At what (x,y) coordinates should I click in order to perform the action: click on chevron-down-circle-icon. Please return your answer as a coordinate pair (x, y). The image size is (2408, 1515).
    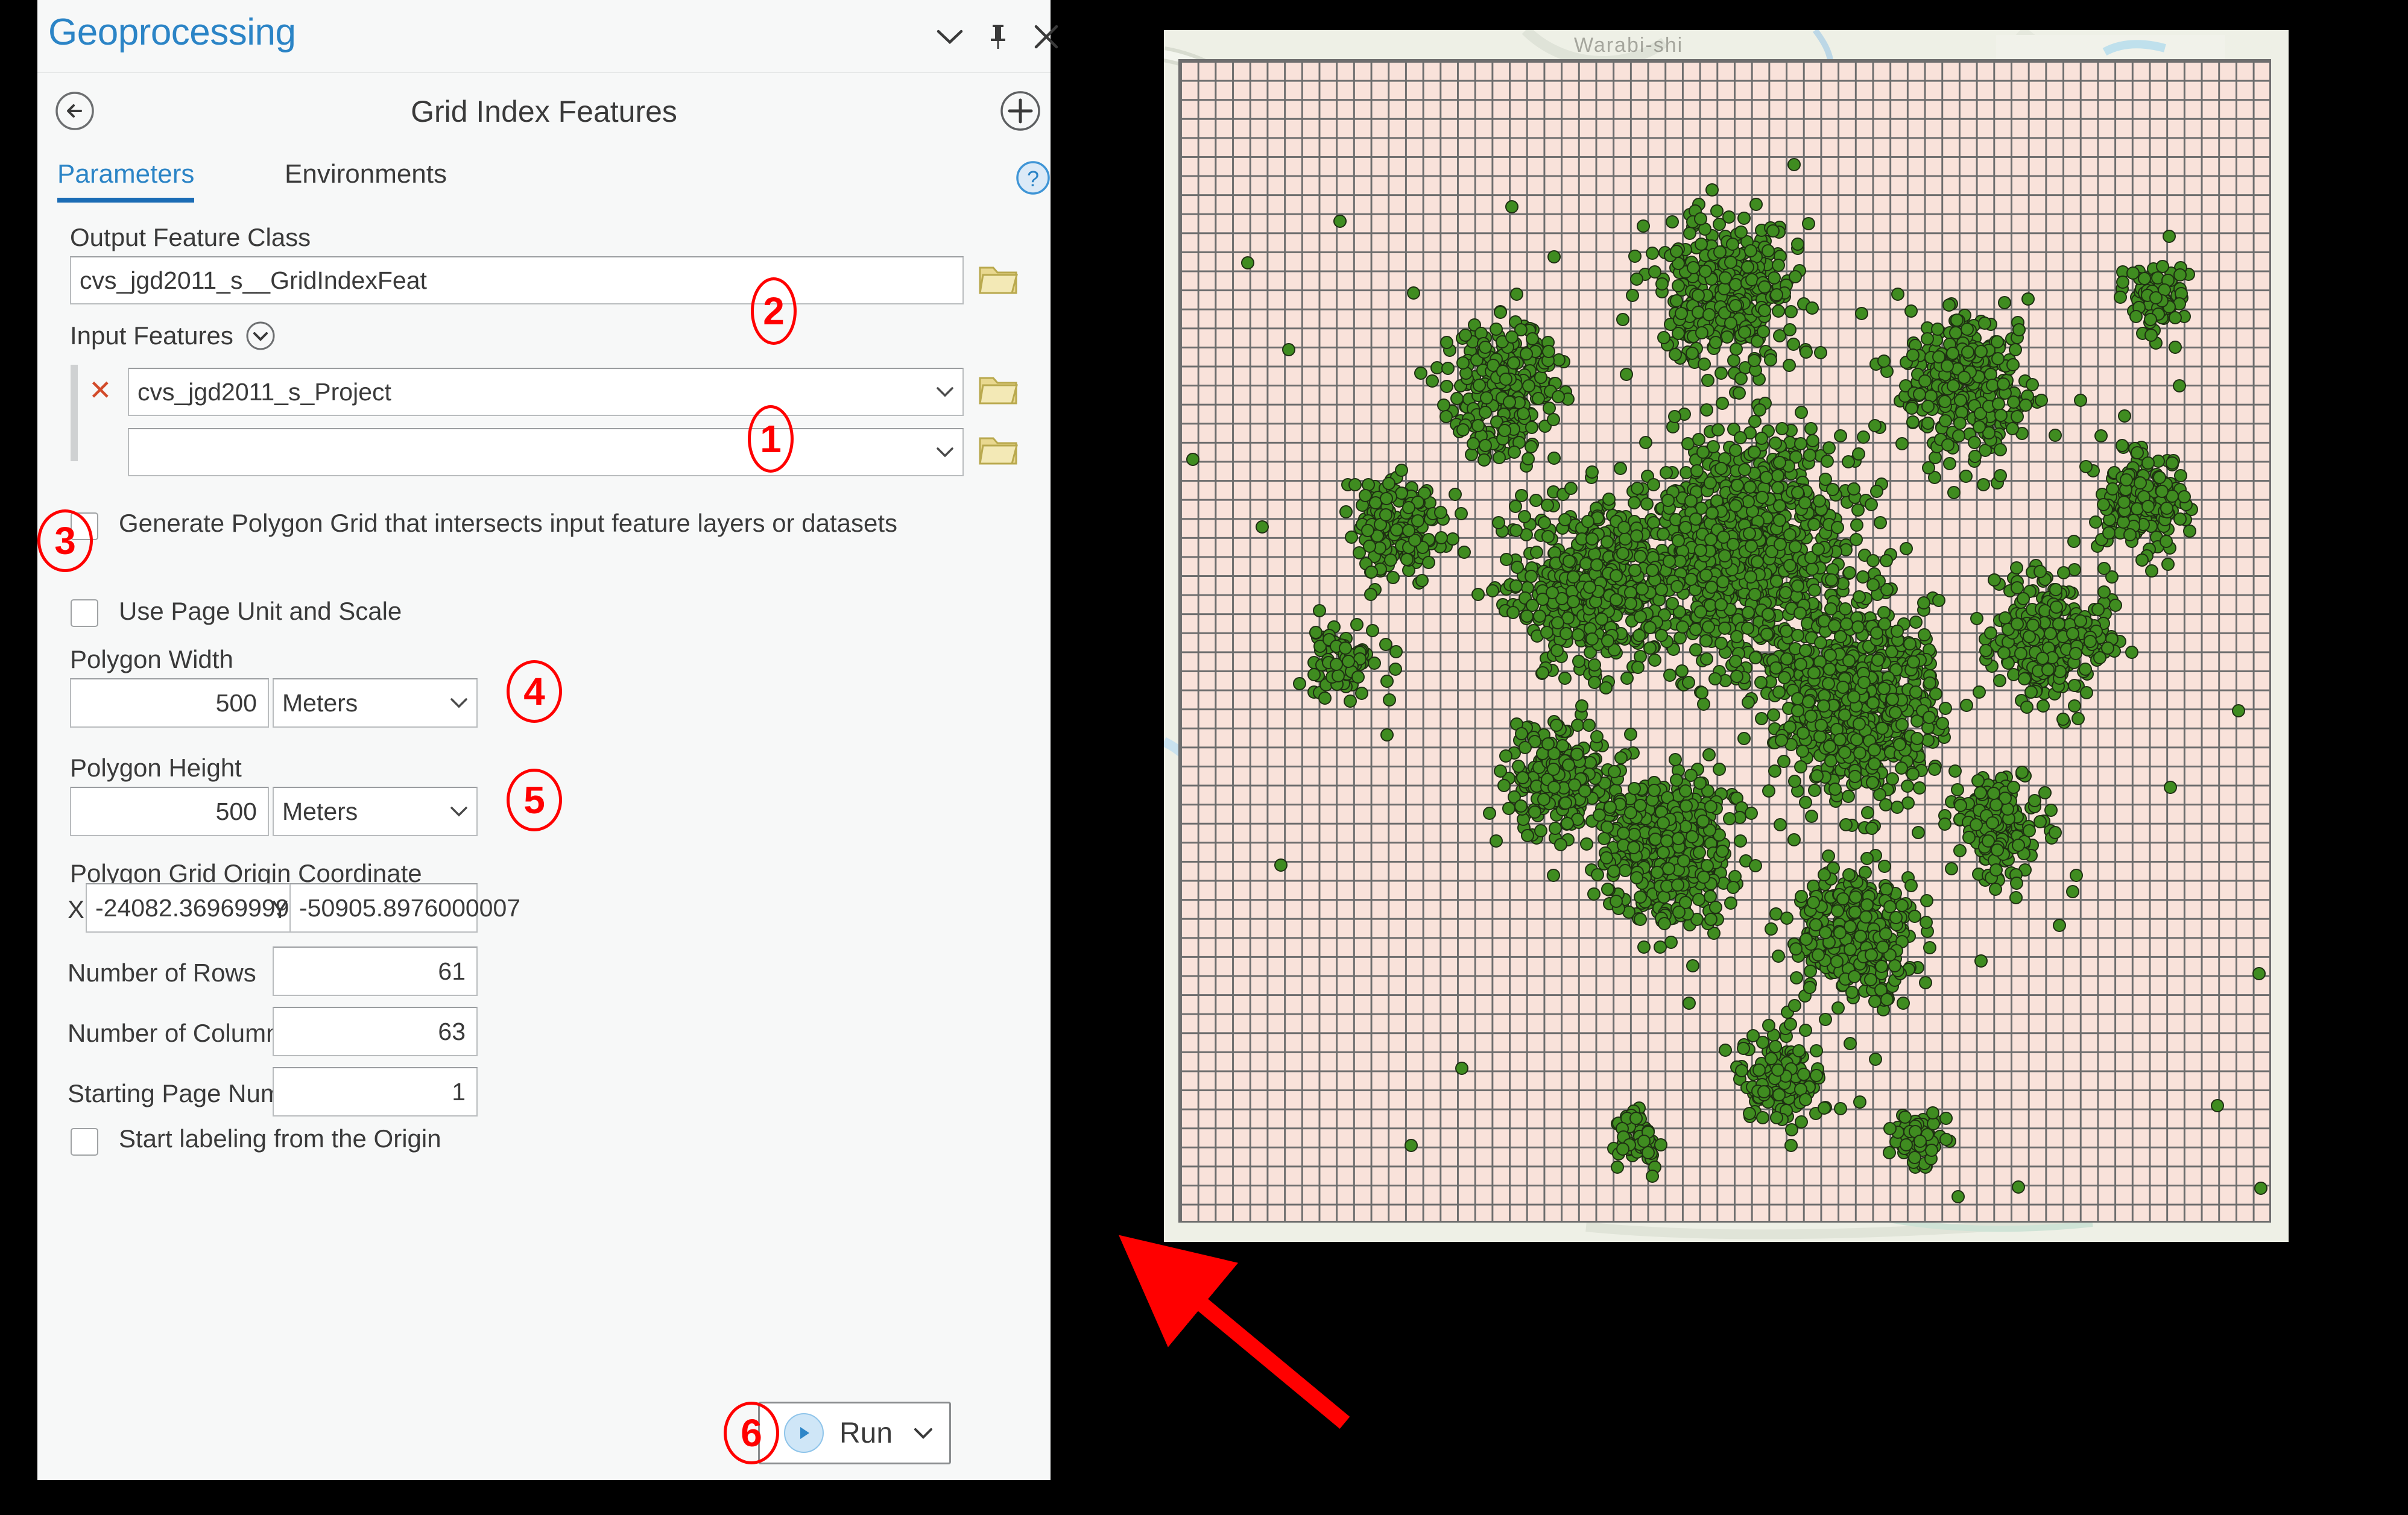
    Looking at the image, I should click on (261, 336).